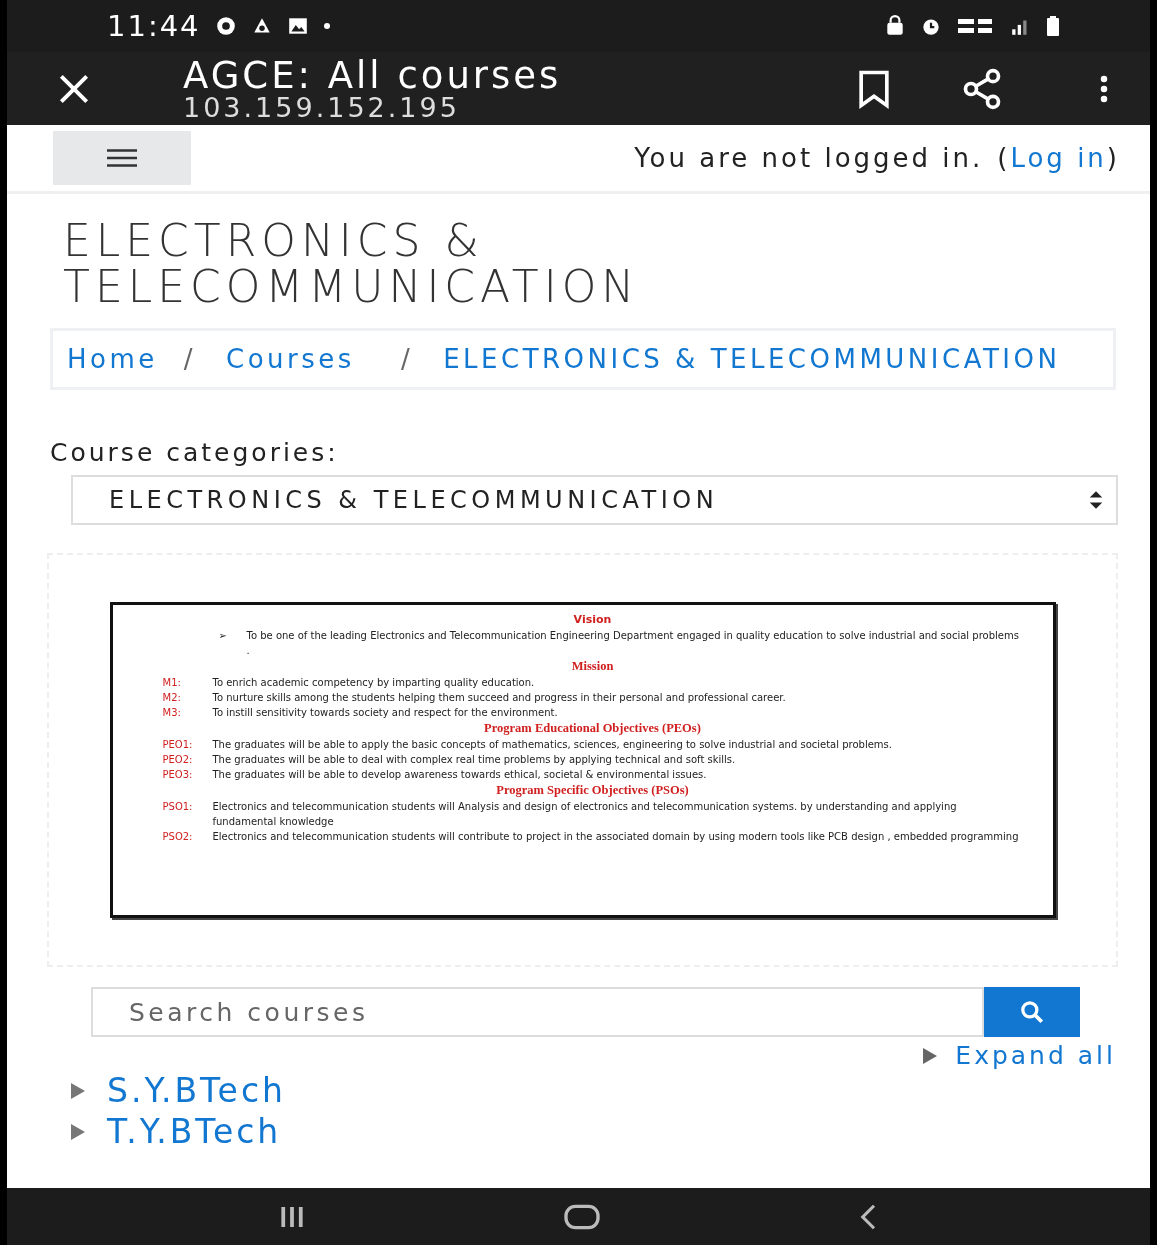  What do you see at coordinates (352, 264) in the screenshot?
I see `category-heading: ELECTRONICS & TELECOMMUNICATION` at bounding box center [352, 264].